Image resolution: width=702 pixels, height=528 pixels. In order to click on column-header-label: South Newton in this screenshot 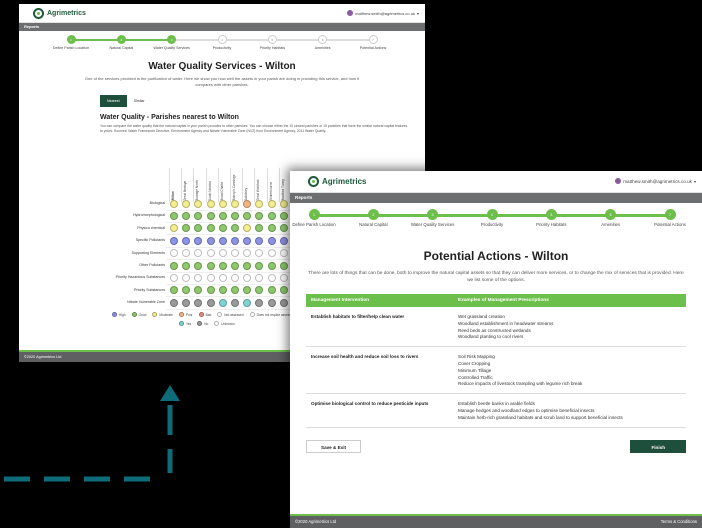, I will do `click(209, 190)`.